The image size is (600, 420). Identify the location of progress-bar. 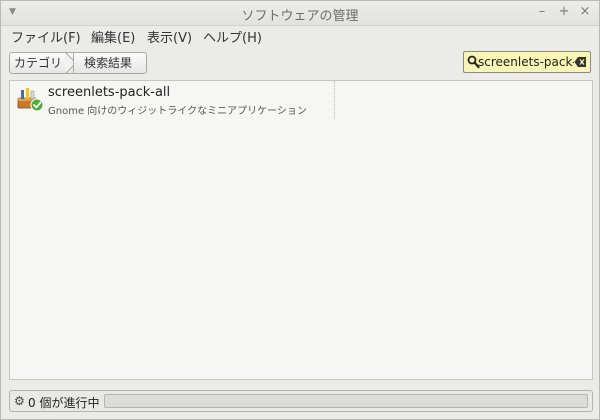
(346, 401).